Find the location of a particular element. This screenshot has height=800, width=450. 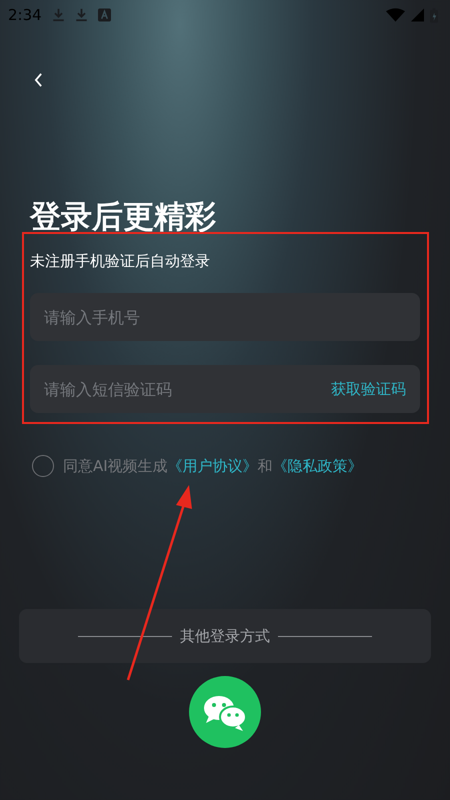

other-login-button: 其他登录方式 is located at coordinates (225, 636).